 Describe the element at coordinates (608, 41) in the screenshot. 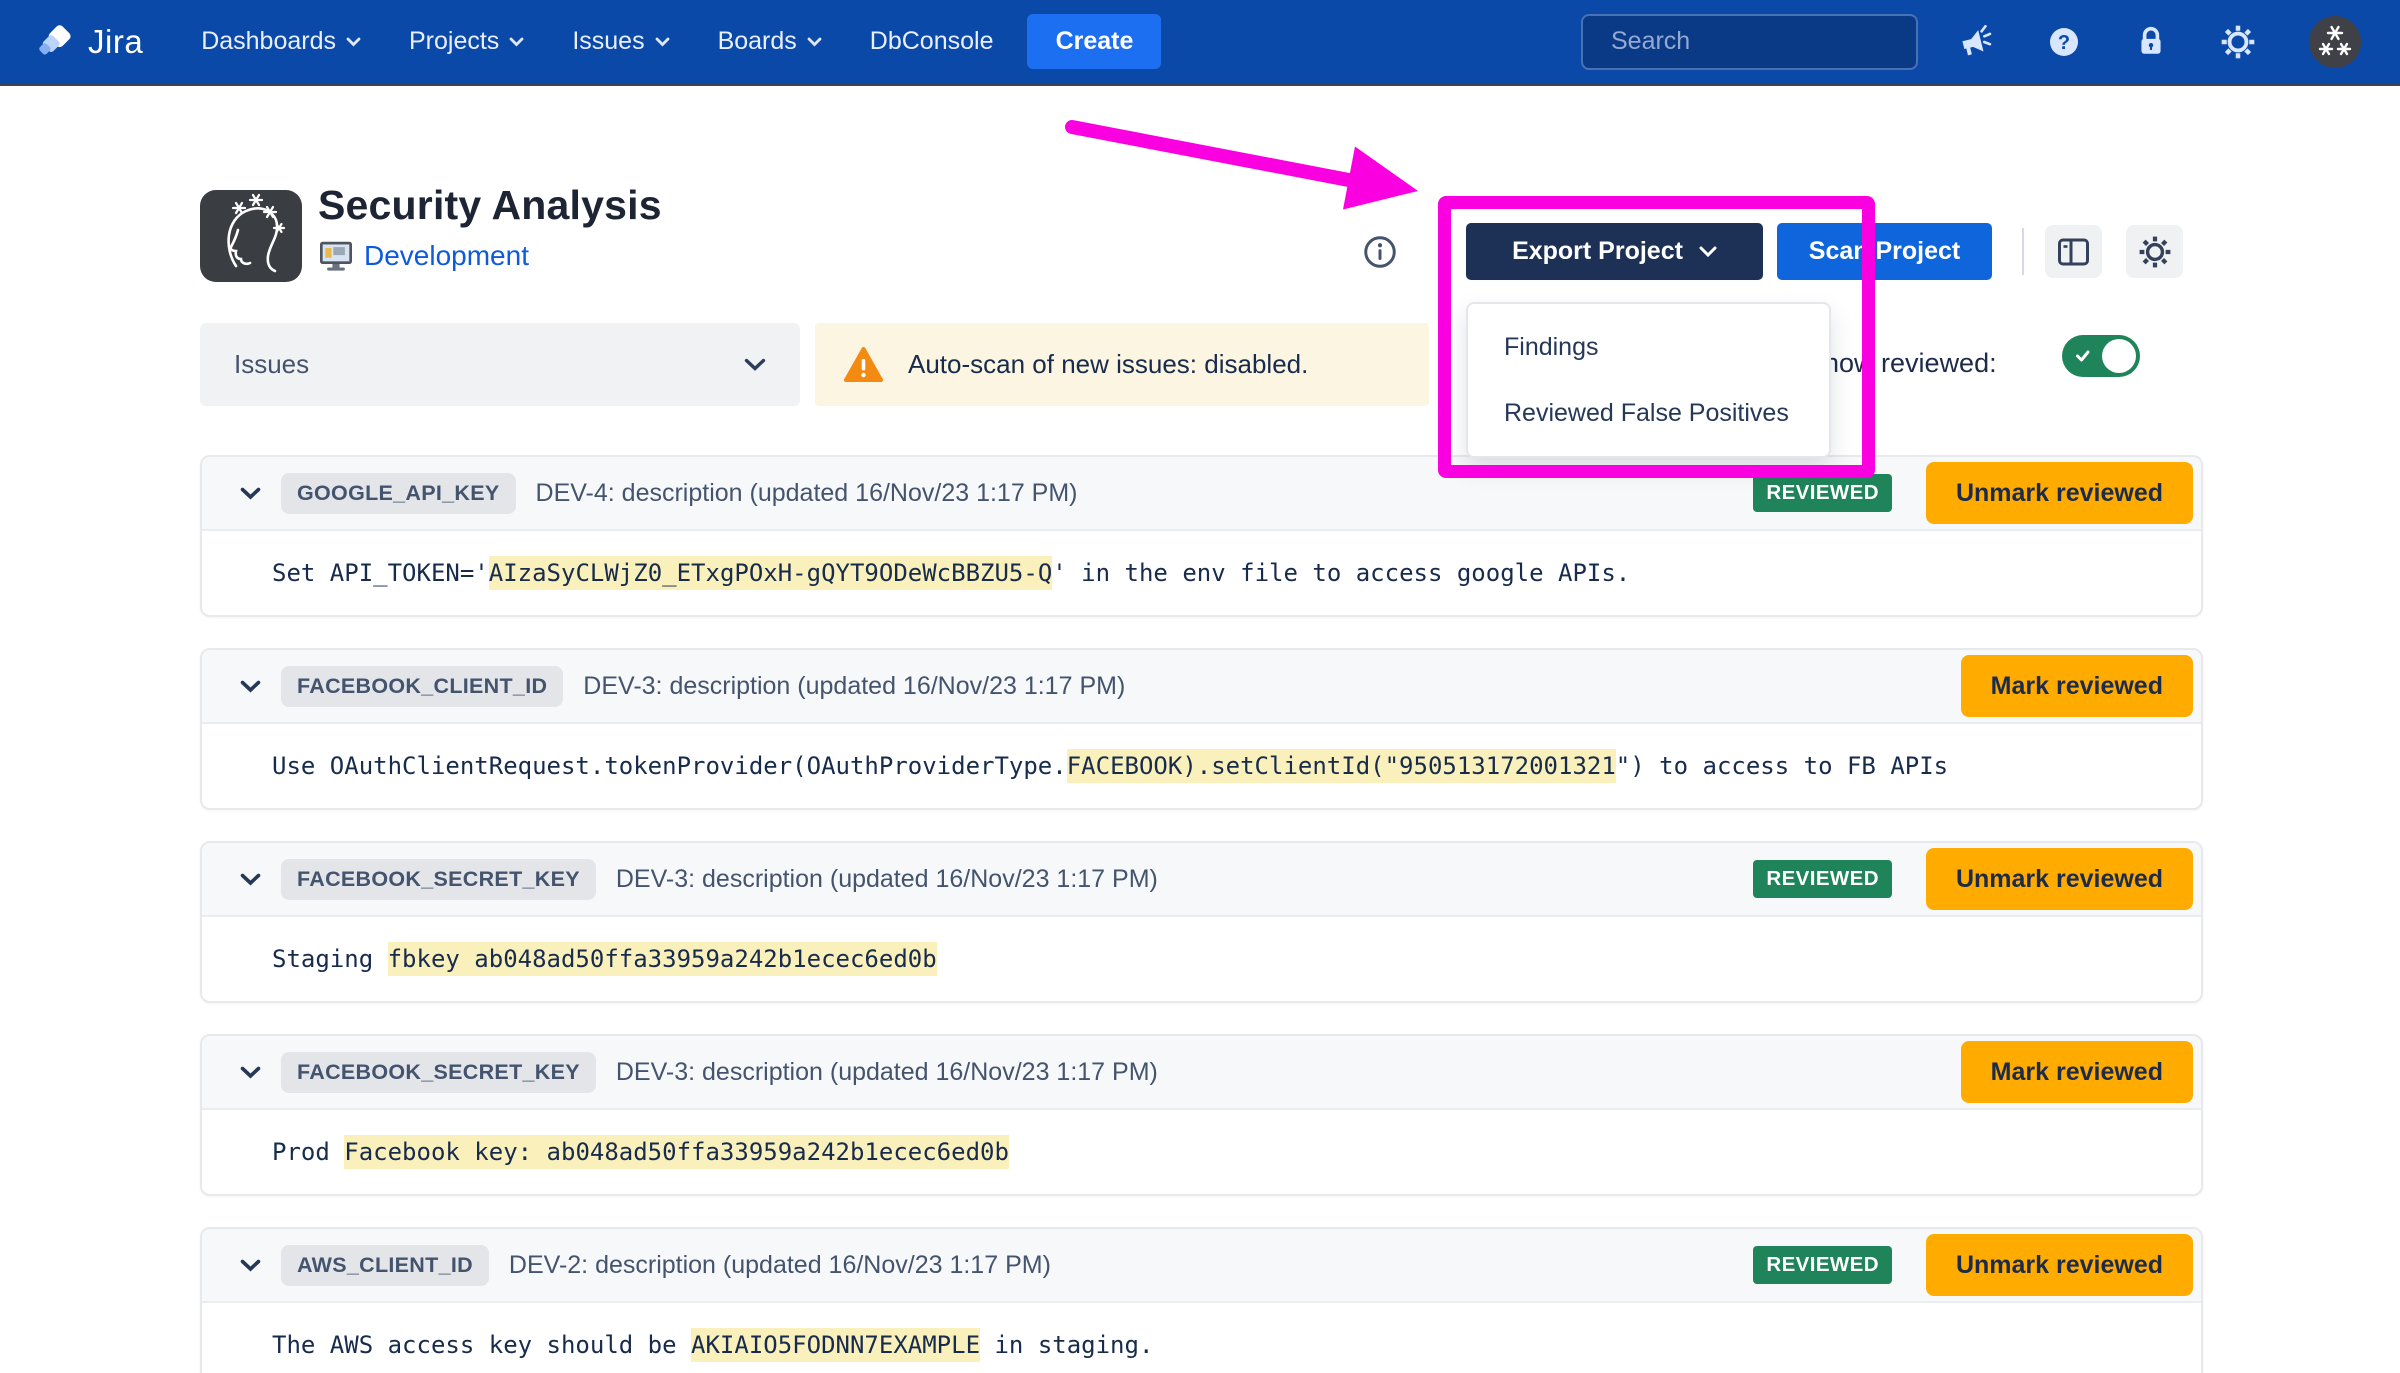

I see `nav-item-label: Issues` at that location.